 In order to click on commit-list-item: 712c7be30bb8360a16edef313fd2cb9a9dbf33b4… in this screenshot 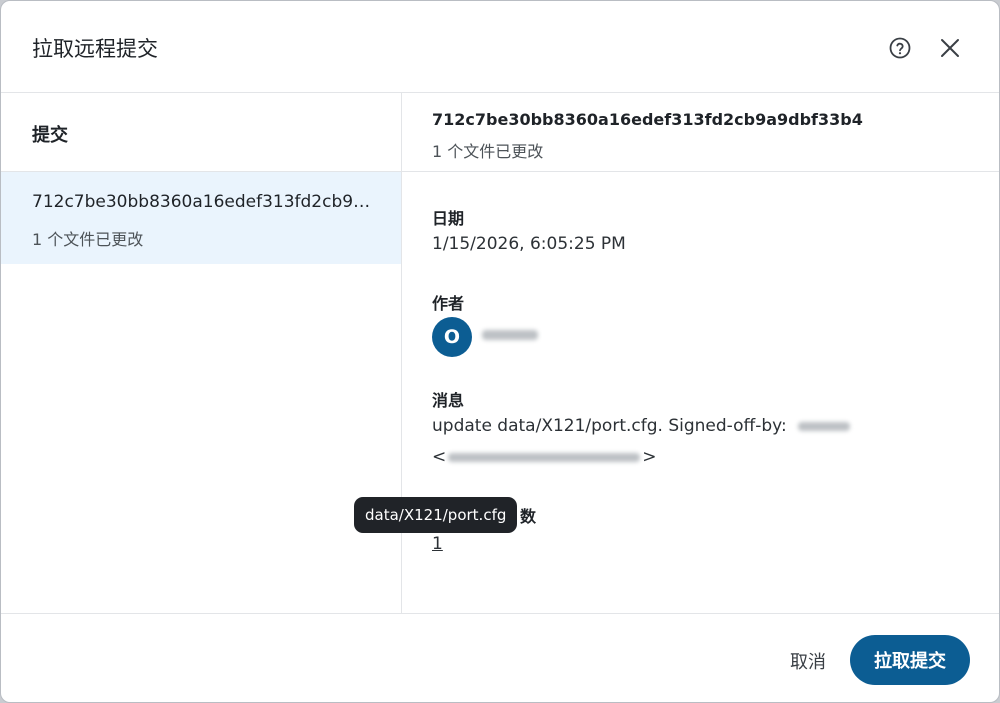, I will do `click(201, 218)`.